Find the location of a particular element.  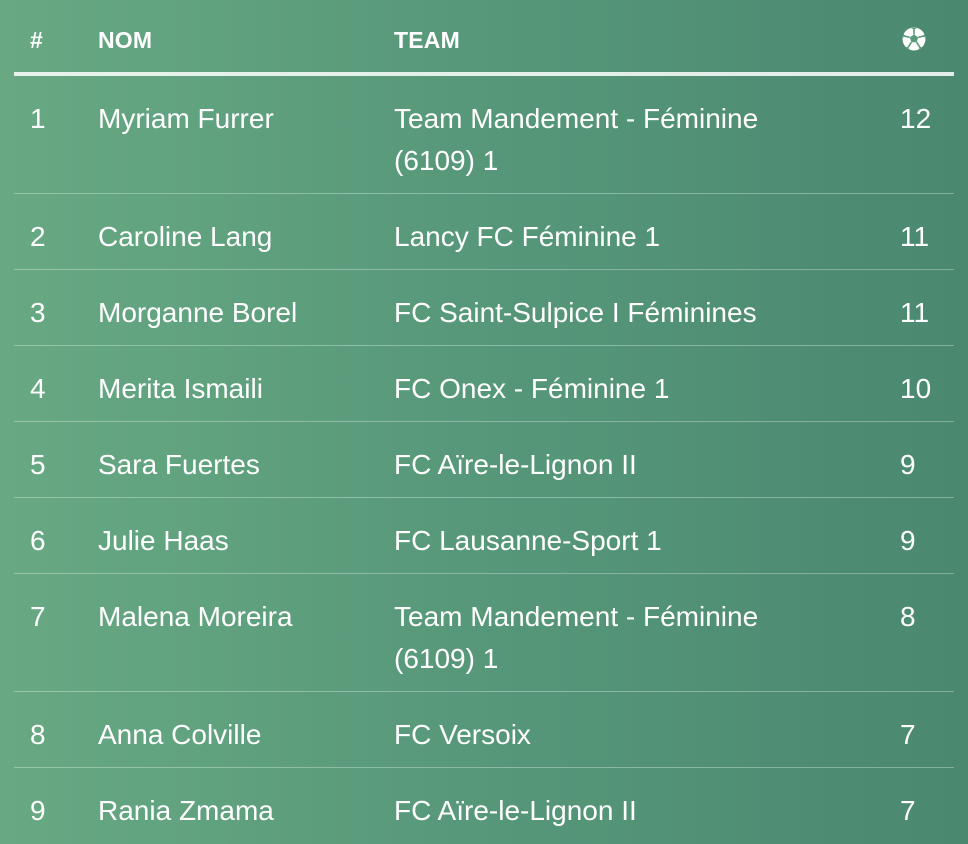

player-name-cell: Julie Haas is located at coordinates (163, 540).